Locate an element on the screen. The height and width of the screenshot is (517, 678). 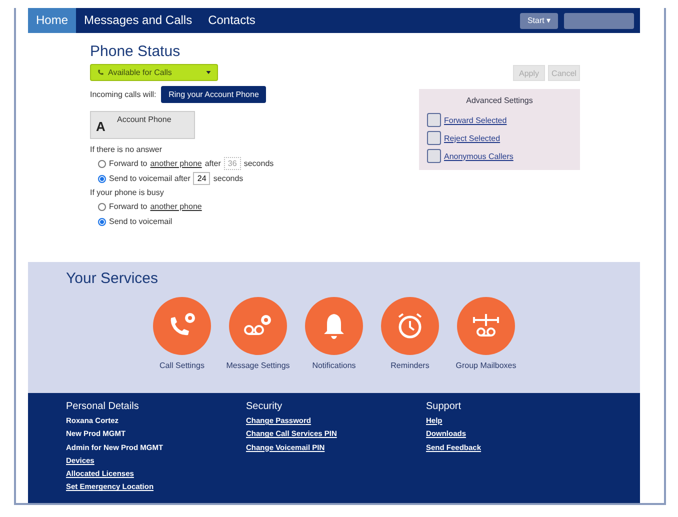
service-label: Reminders is located at coordinates (410, 365).